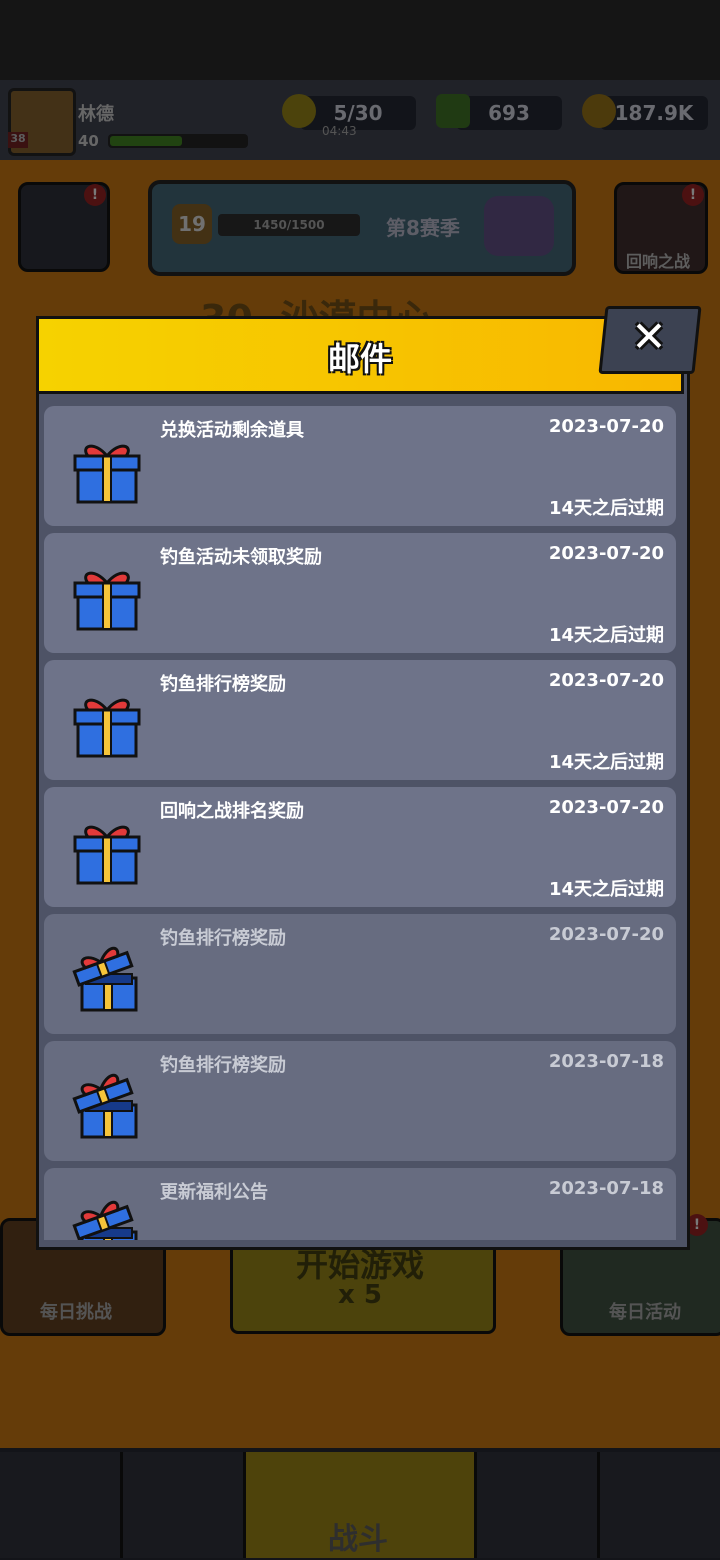  I want to click on mail-item: 钓鱼排行榜奖励 2023-07-20, so click(360, 974).